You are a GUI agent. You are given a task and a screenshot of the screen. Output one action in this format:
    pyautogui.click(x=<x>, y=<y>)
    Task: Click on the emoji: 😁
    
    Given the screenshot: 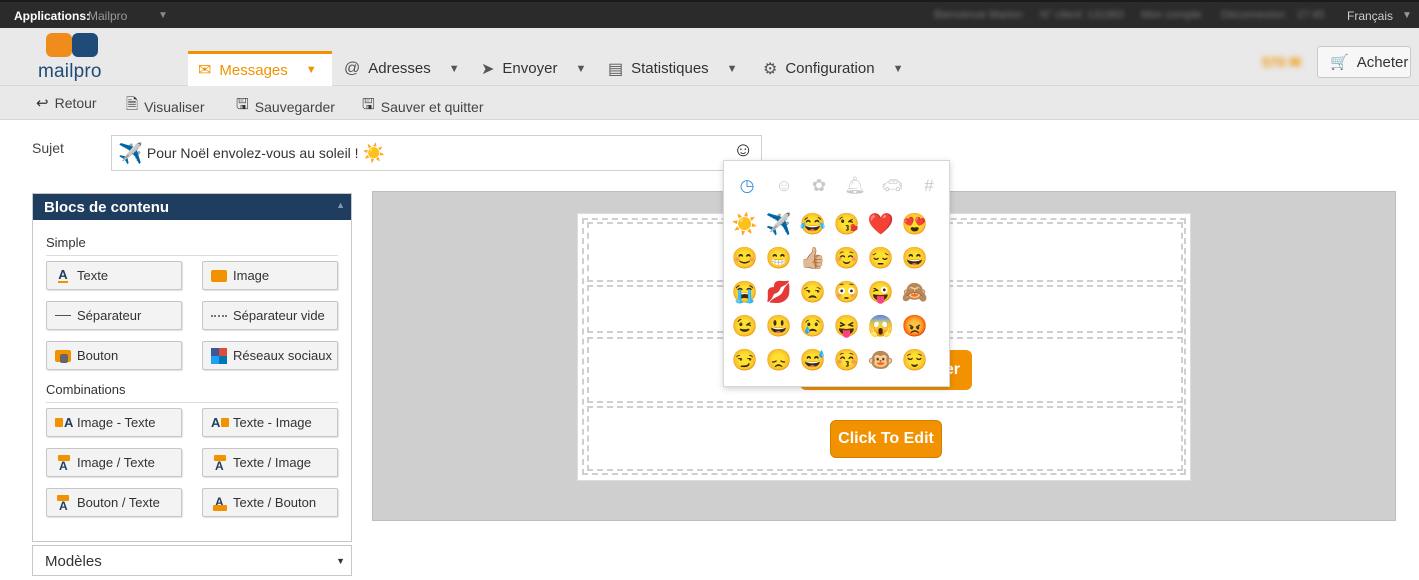 What is the action you would take?
    pyautogui.click(x=779, y=259)
    